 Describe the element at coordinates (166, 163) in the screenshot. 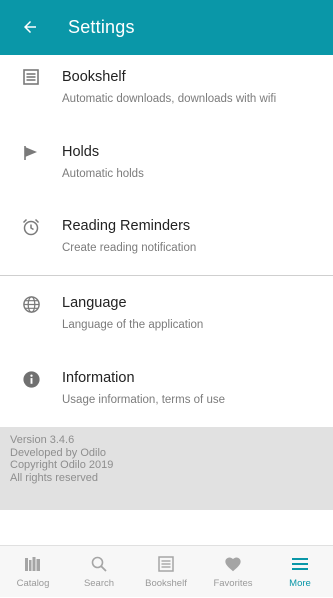

I see `settings-item-holds: Holds Automatic holds` at that location.